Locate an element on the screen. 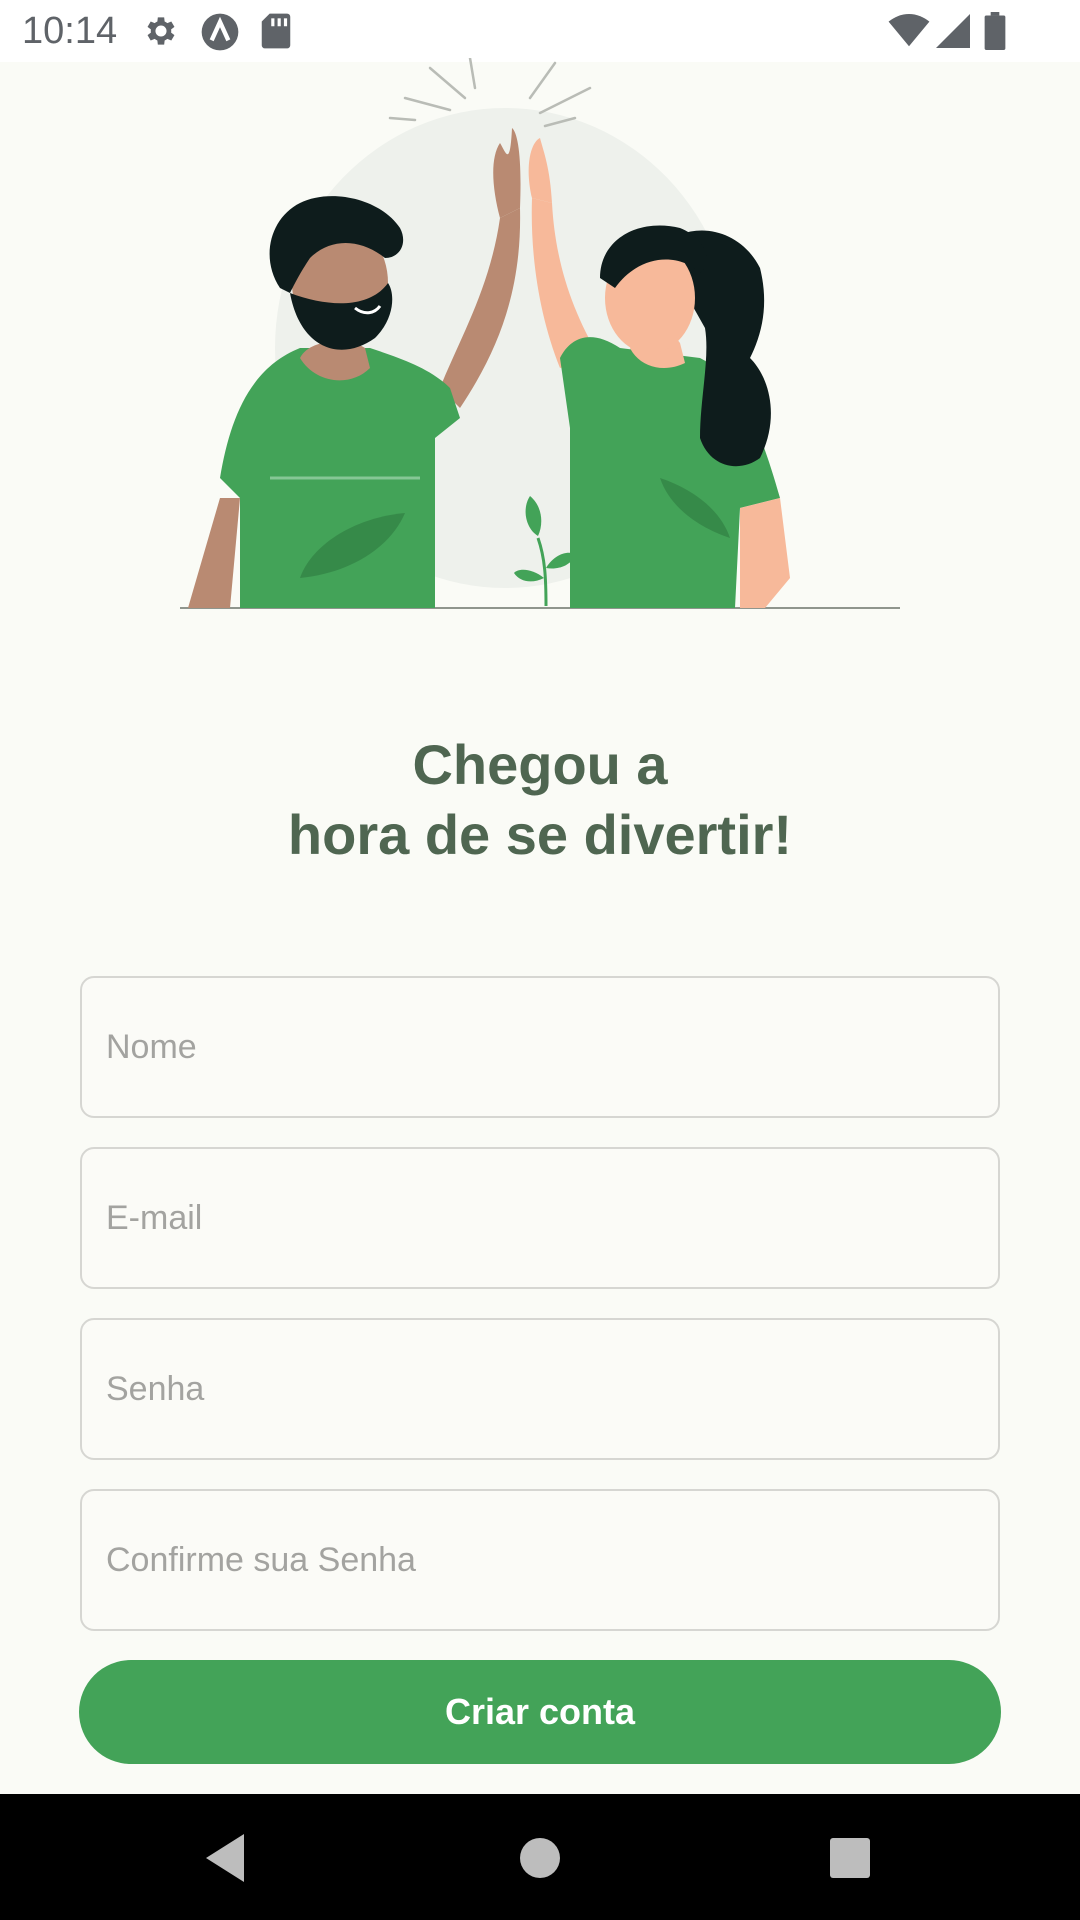 The image size is (1080, 1920). password-input is located at coordinates (540, 1389).